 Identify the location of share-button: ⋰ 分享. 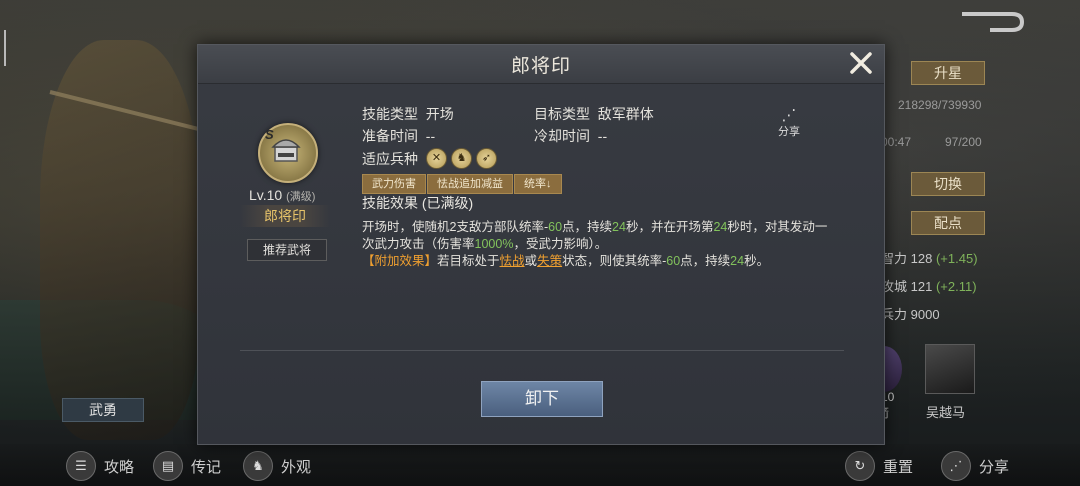
(789, 123).